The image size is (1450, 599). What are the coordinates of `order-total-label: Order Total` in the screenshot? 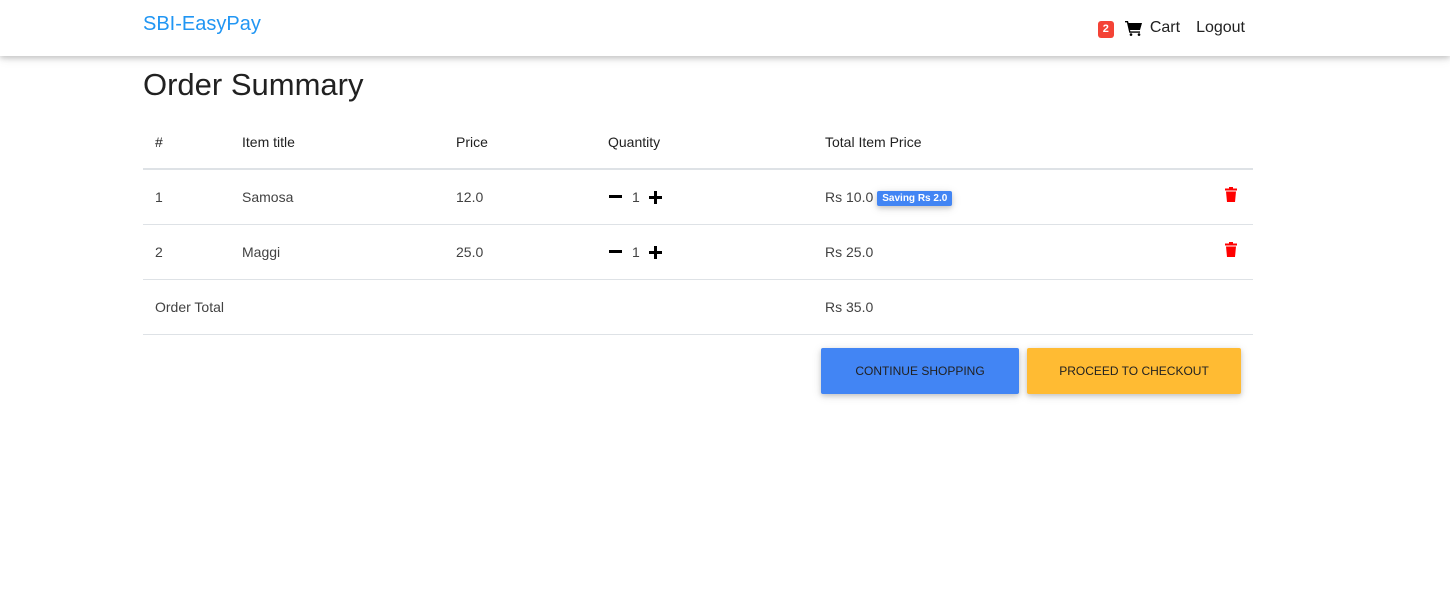 It's located at (484, 307).